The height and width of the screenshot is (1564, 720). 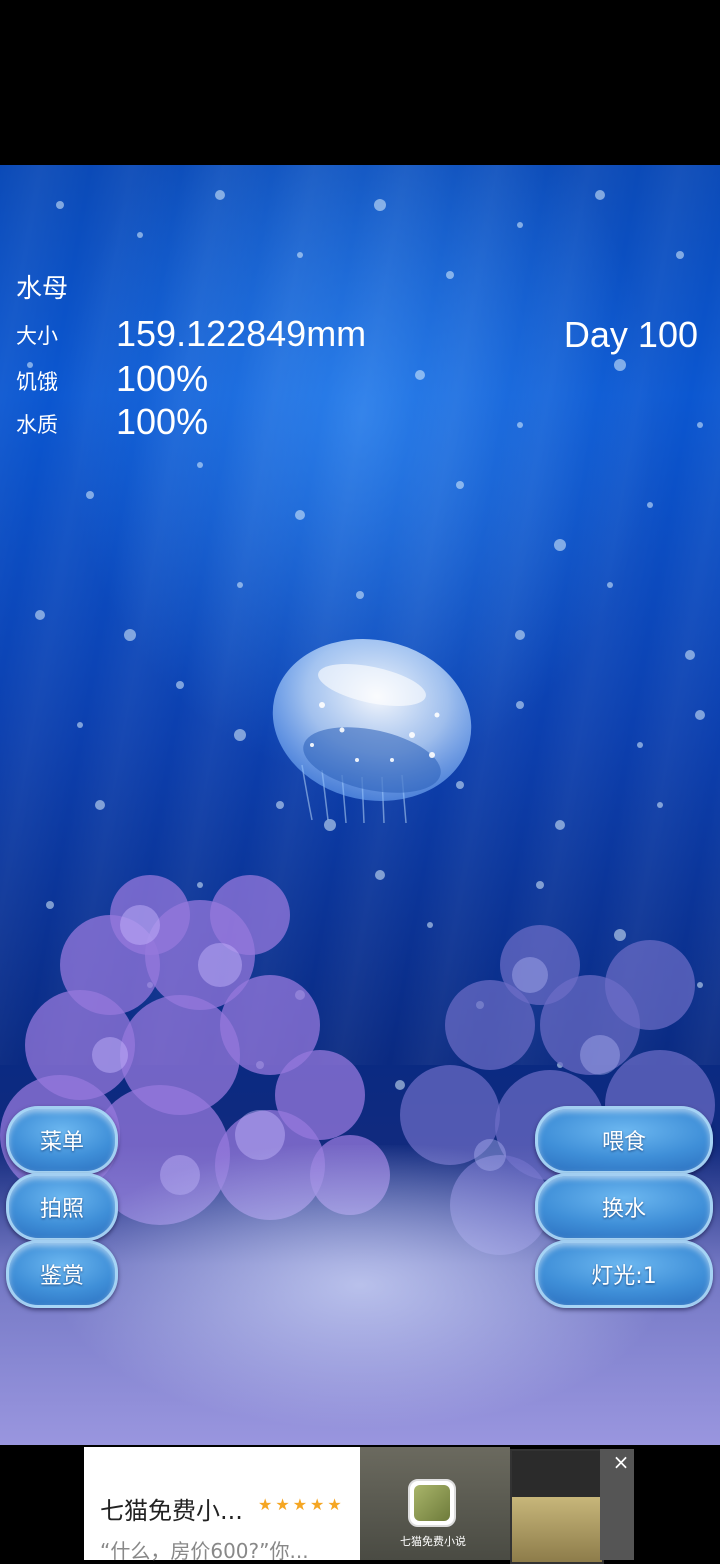 I want to click on photo-button: 拍照, so click(x=62, y=1207).